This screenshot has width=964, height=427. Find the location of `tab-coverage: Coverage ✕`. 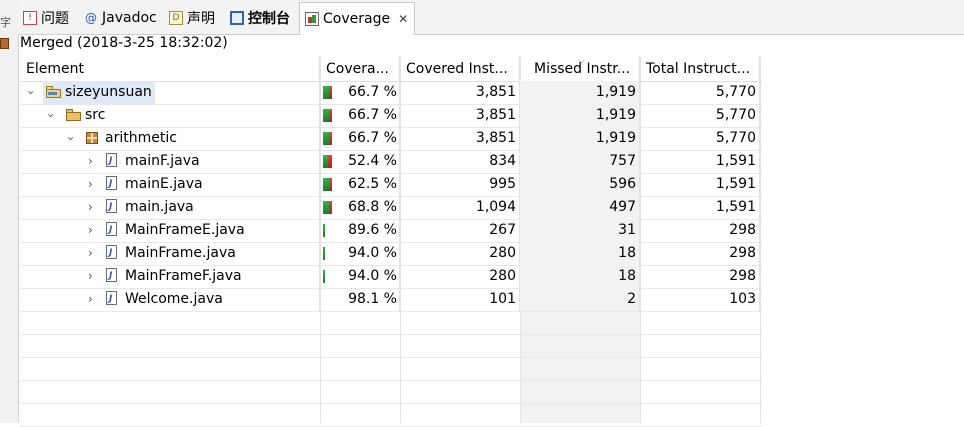

tab-coverage: Coverage ✕ is located at coordinates (357, 18).